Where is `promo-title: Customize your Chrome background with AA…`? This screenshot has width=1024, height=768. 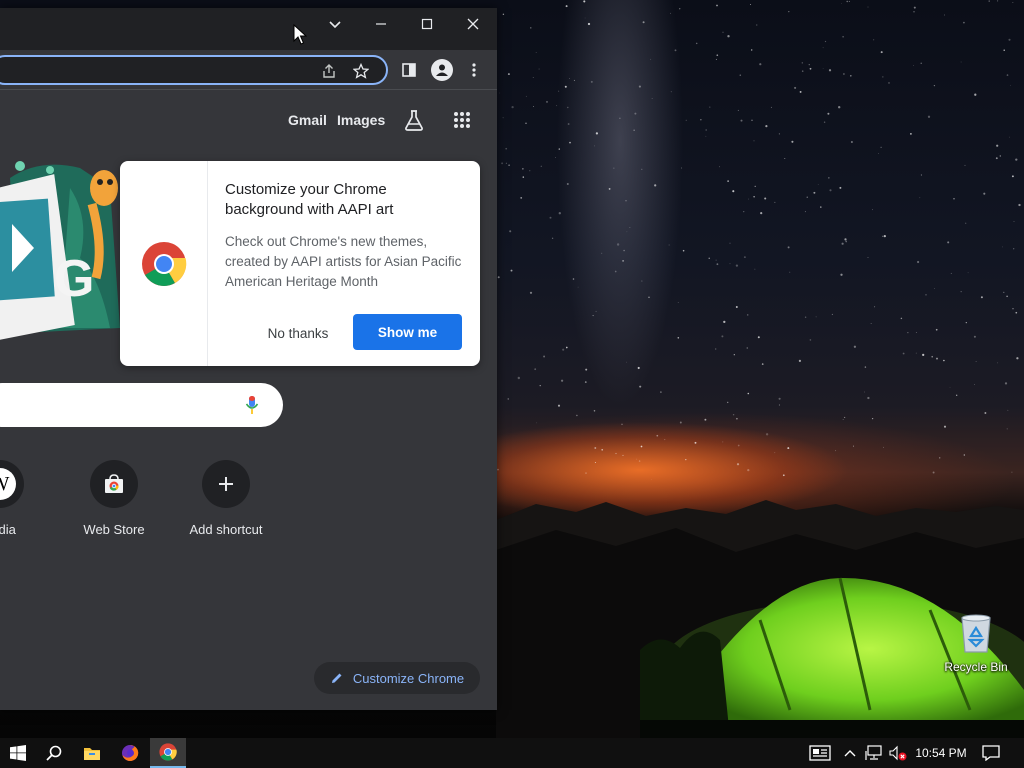
promo-title: Customize your Chrome background with AA… is located at coordinates (309, 199).